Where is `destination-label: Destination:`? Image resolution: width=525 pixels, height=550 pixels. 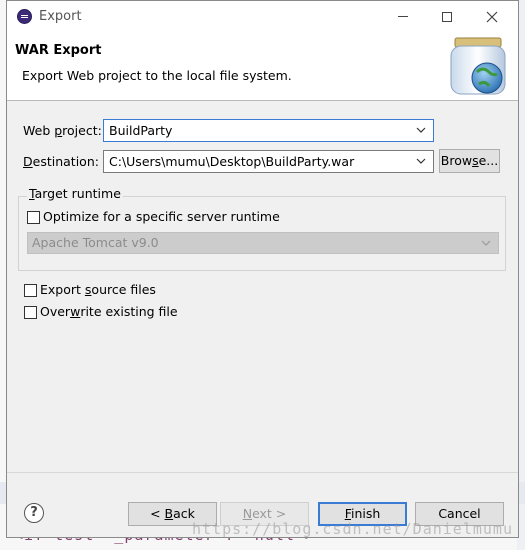 destination-label: Destination: is located at coordinates (61, 161).